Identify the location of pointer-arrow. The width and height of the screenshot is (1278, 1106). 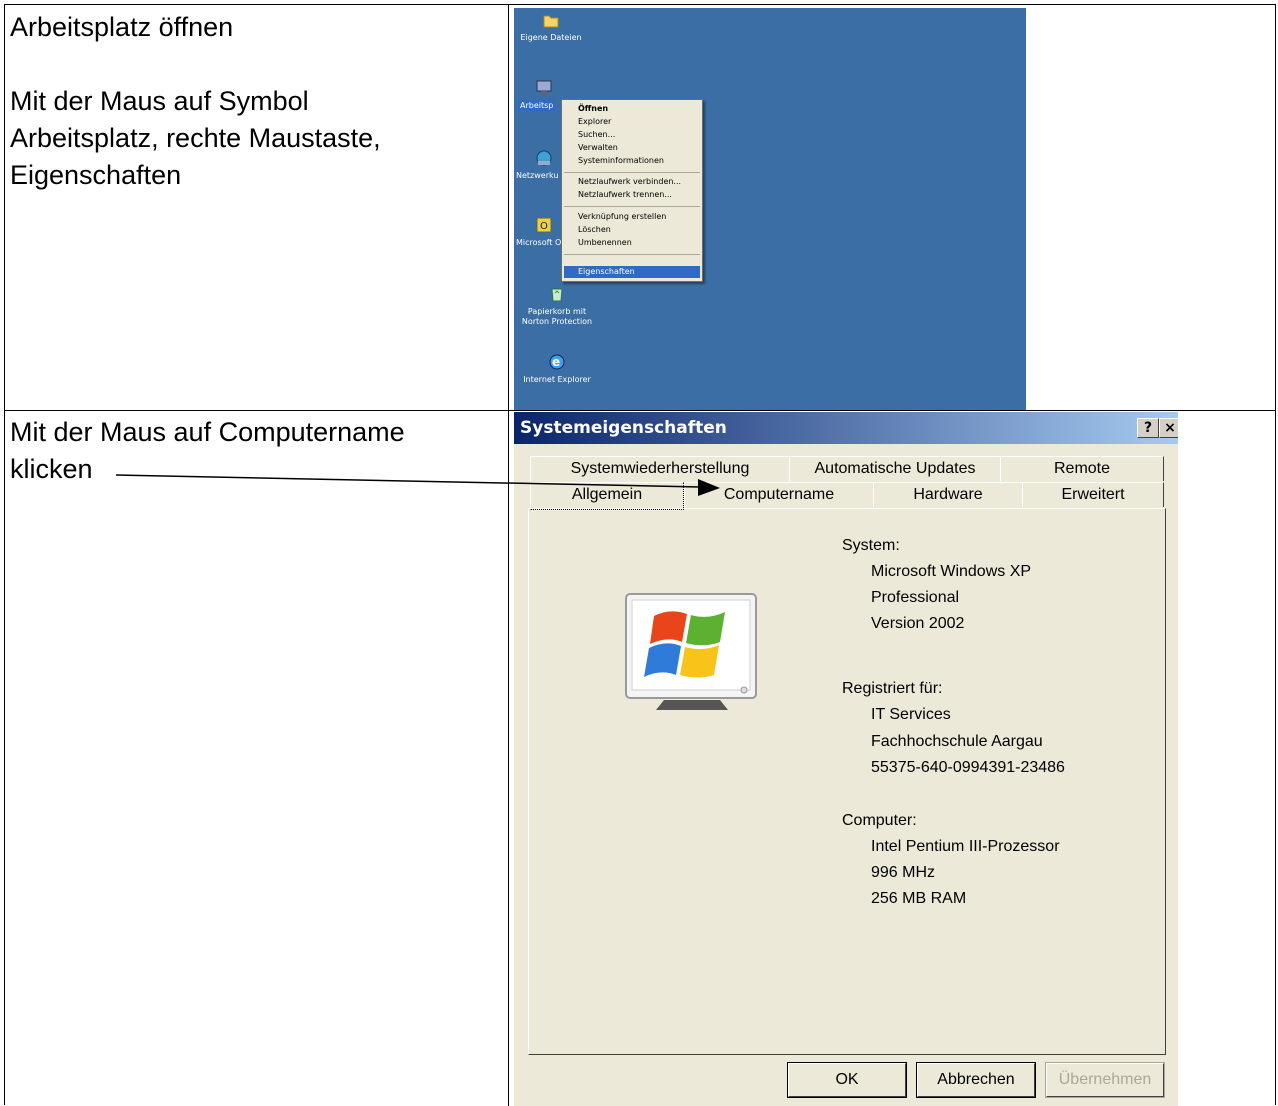
(417, 485).